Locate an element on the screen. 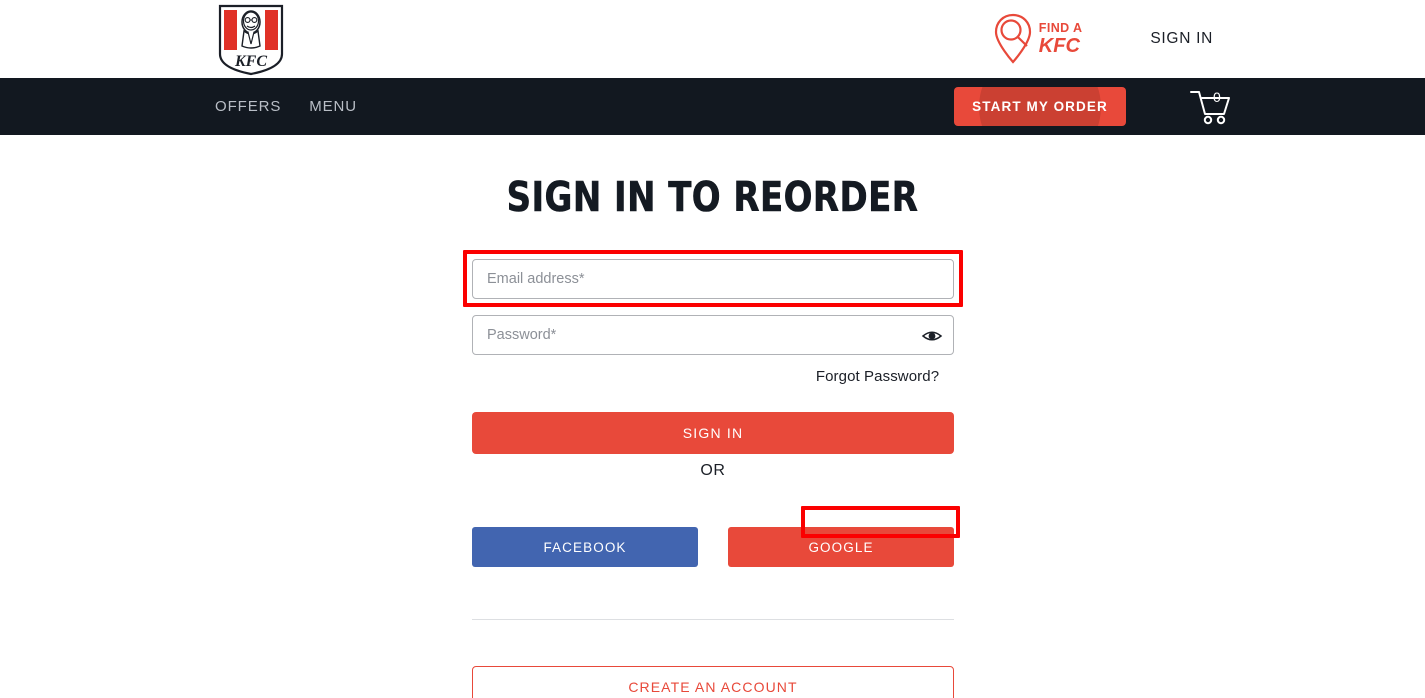 Image resolution: width=1425 pixels, height=698 pixels. kfc-logo: KFC is located at coordinates (251, 40).